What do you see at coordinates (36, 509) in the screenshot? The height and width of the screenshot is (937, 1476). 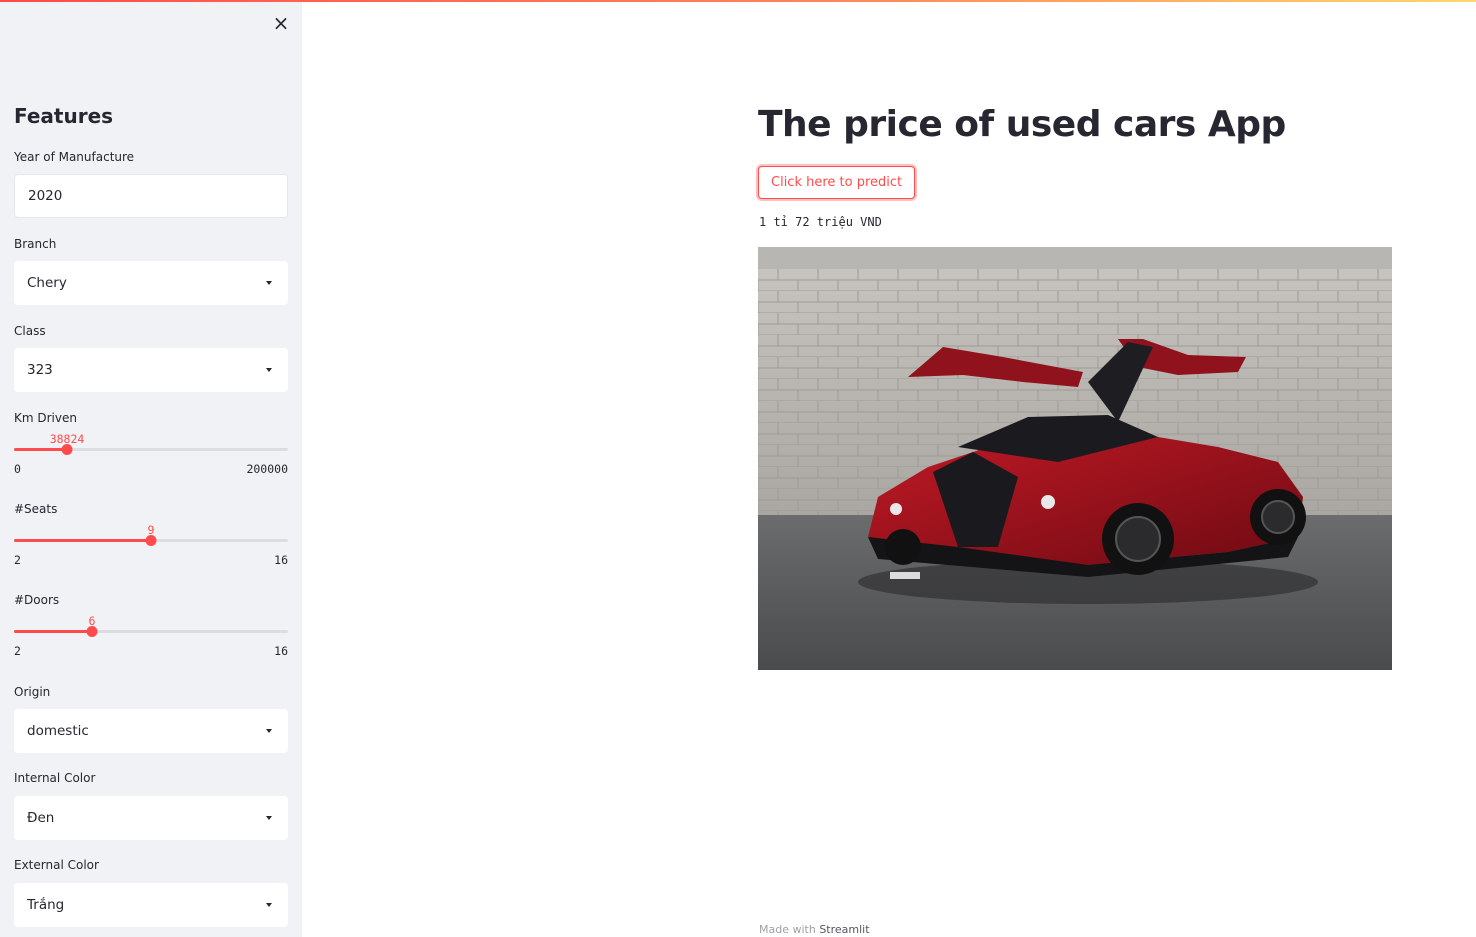 I see `seats-label: #Seats` at bounding box center [36, 509].